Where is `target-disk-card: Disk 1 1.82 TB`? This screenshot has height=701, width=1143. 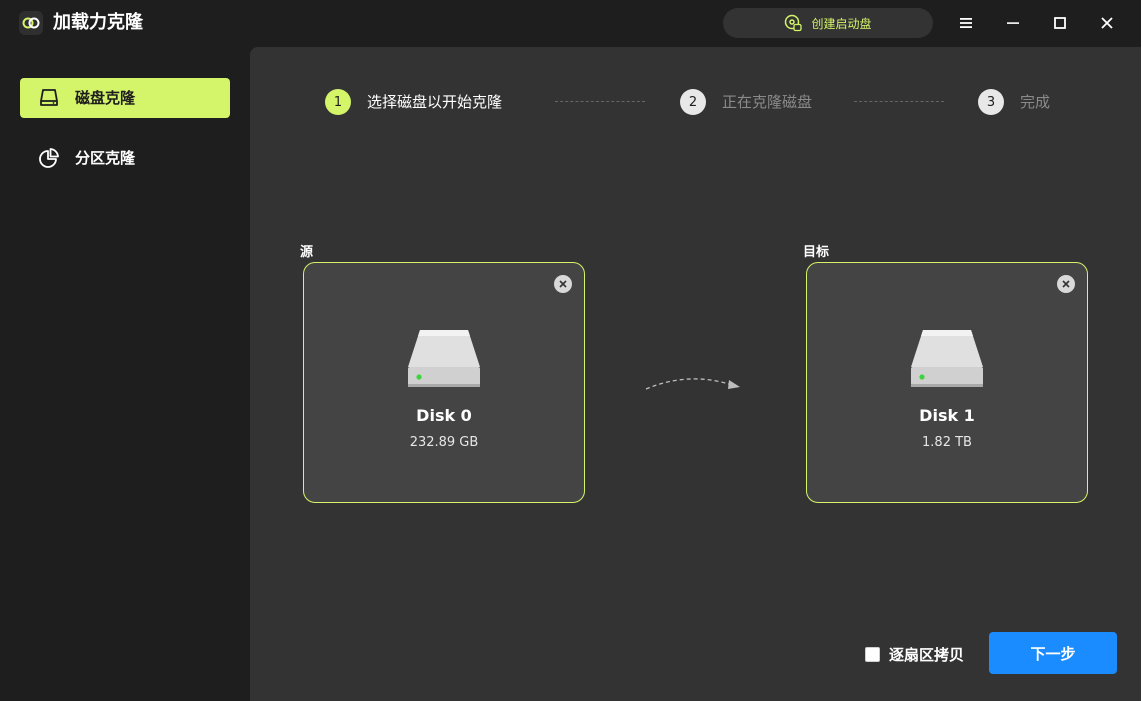 target-disk-card: Disk 1 1.82 TB is located at coordinates (947, 382).